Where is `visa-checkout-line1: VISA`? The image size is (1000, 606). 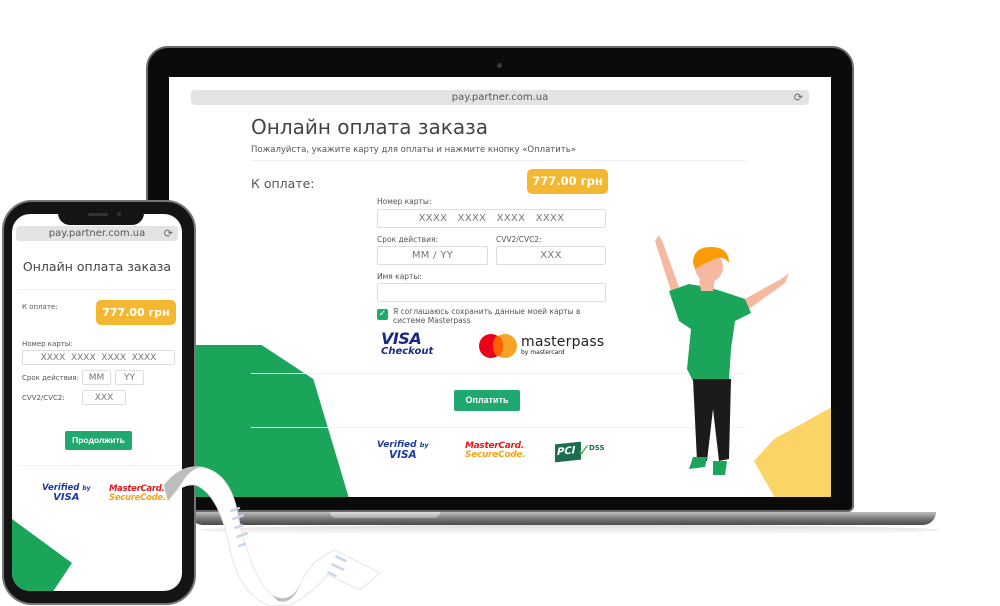
visa-checkout-line1: VISA is located at coordinates (401, 338).